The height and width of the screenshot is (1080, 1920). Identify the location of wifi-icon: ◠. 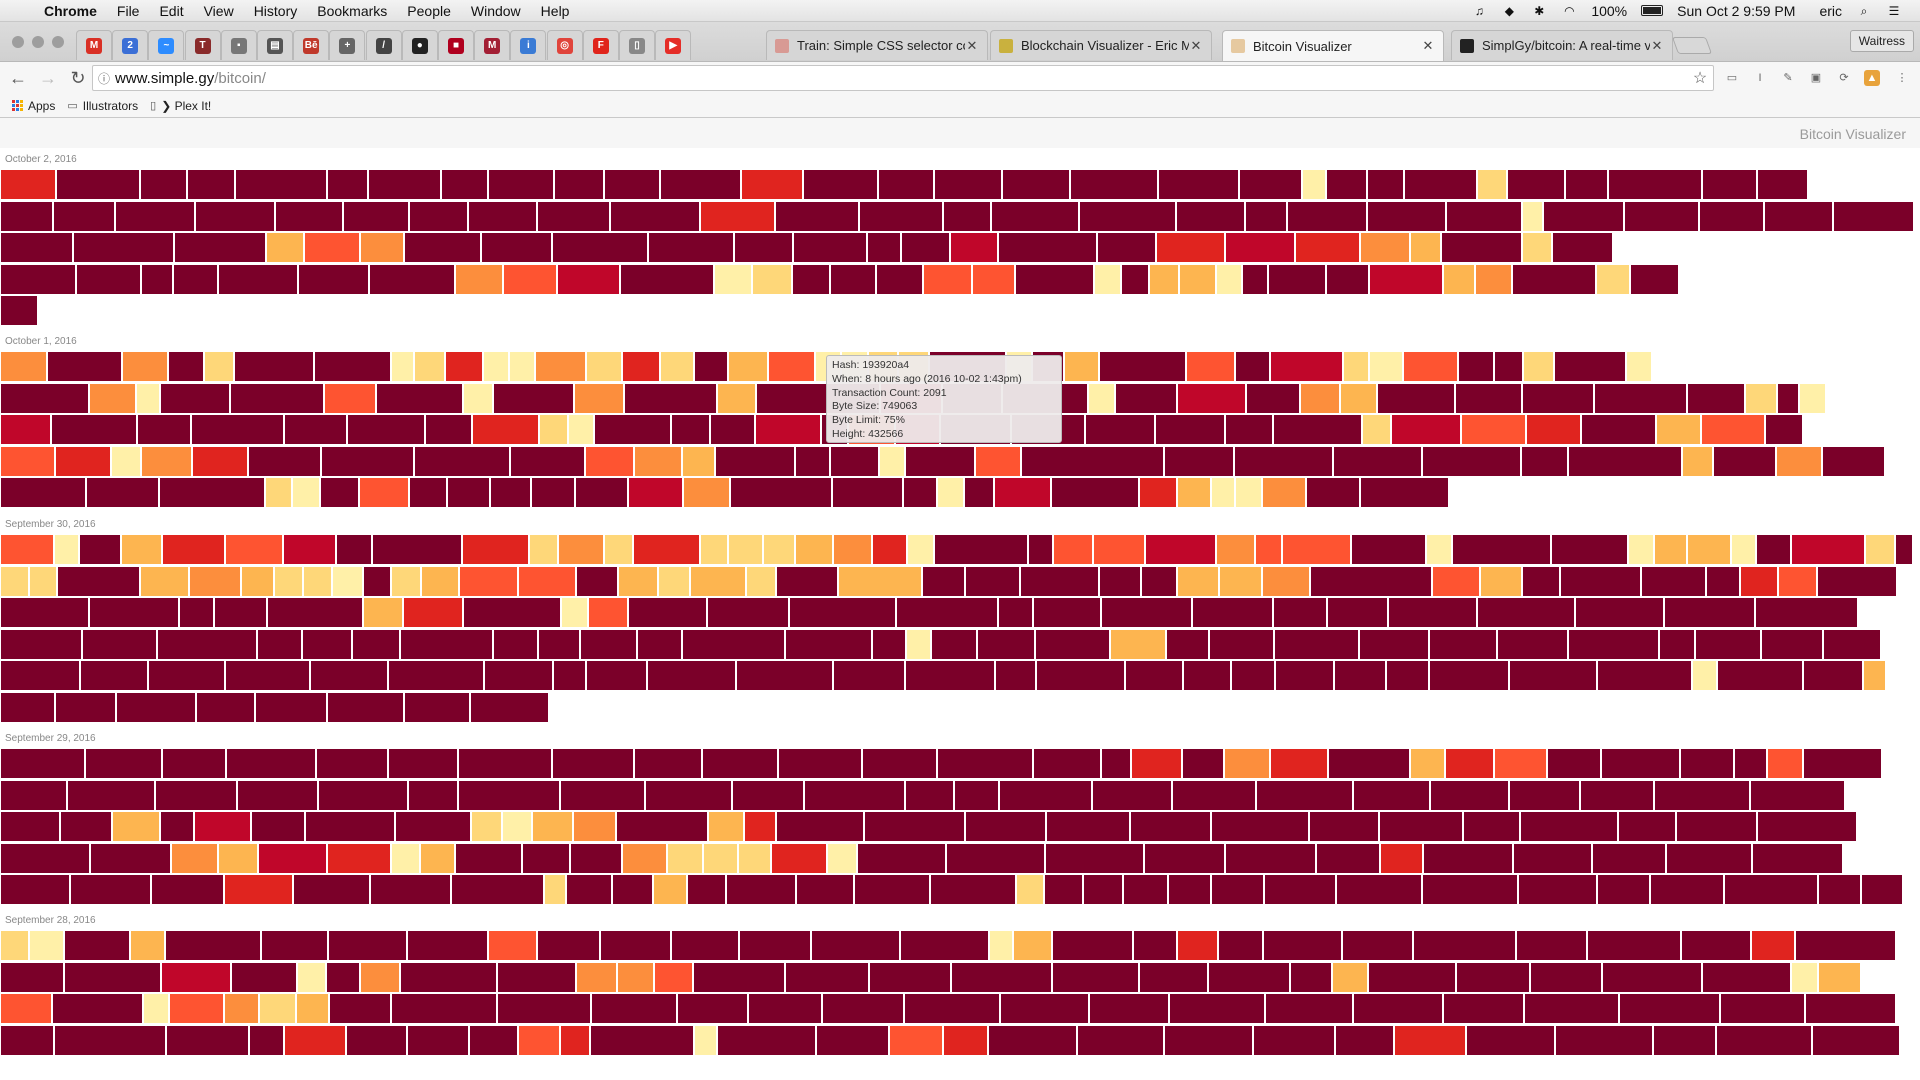
(1569, 11).